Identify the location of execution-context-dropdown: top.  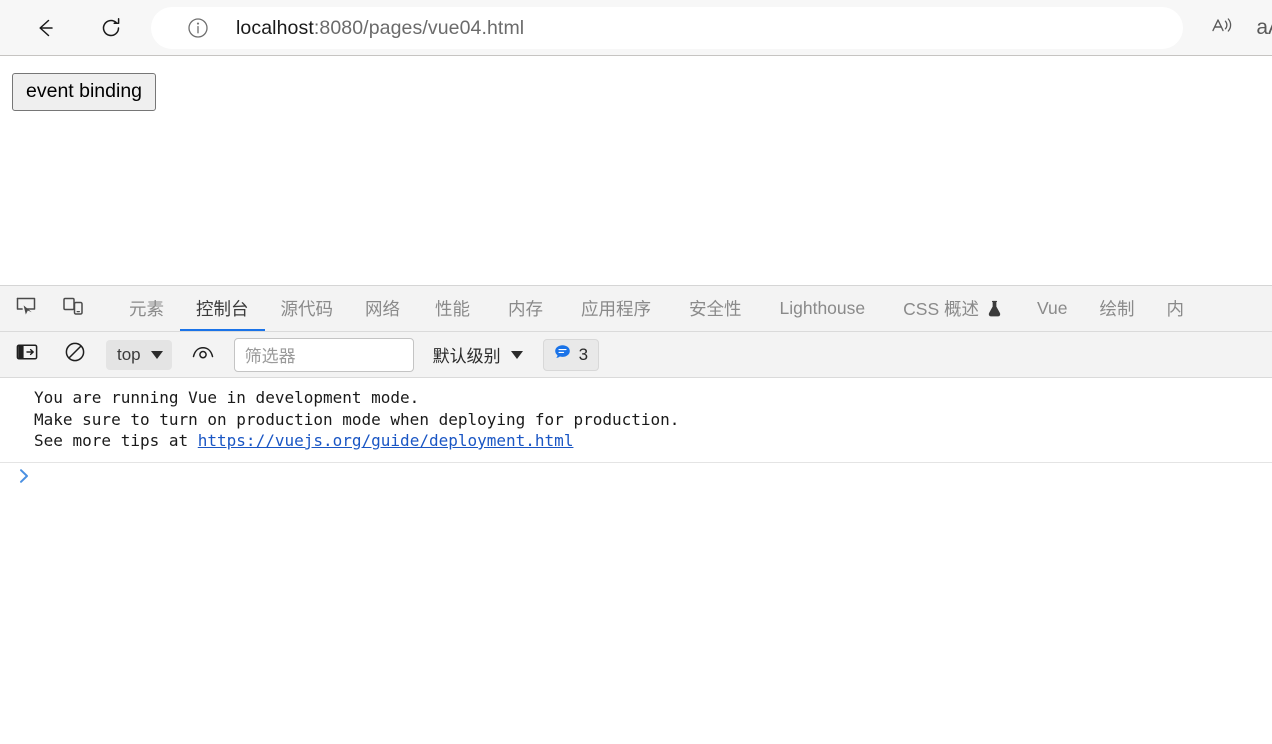
(139, 354).